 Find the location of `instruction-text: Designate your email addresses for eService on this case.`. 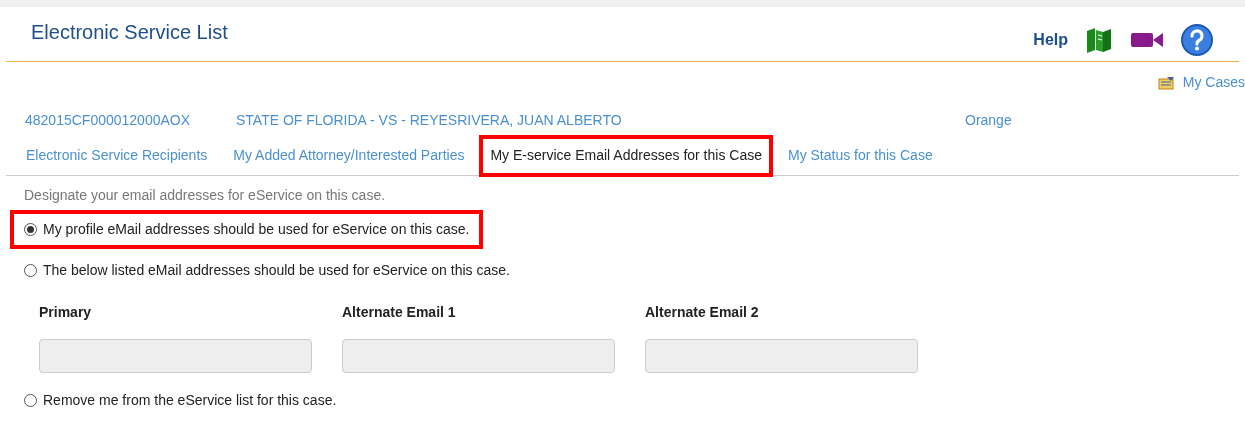

instruction-text: Designate your email addresses for eService on this case. is located at coordinates (205, 195).